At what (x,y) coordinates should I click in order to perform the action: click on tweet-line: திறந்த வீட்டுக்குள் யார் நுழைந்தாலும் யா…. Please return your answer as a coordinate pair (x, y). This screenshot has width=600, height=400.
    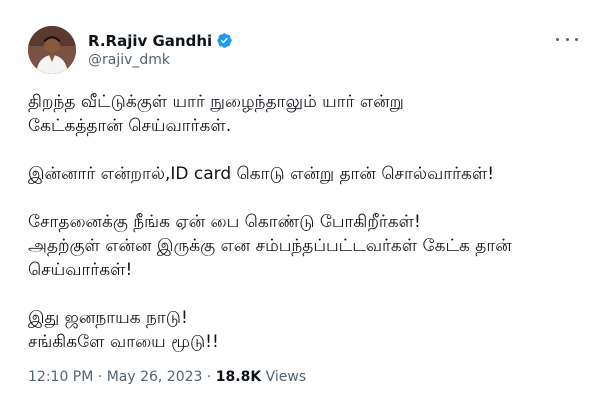
    Looking at the image, I should click on (216, 102).